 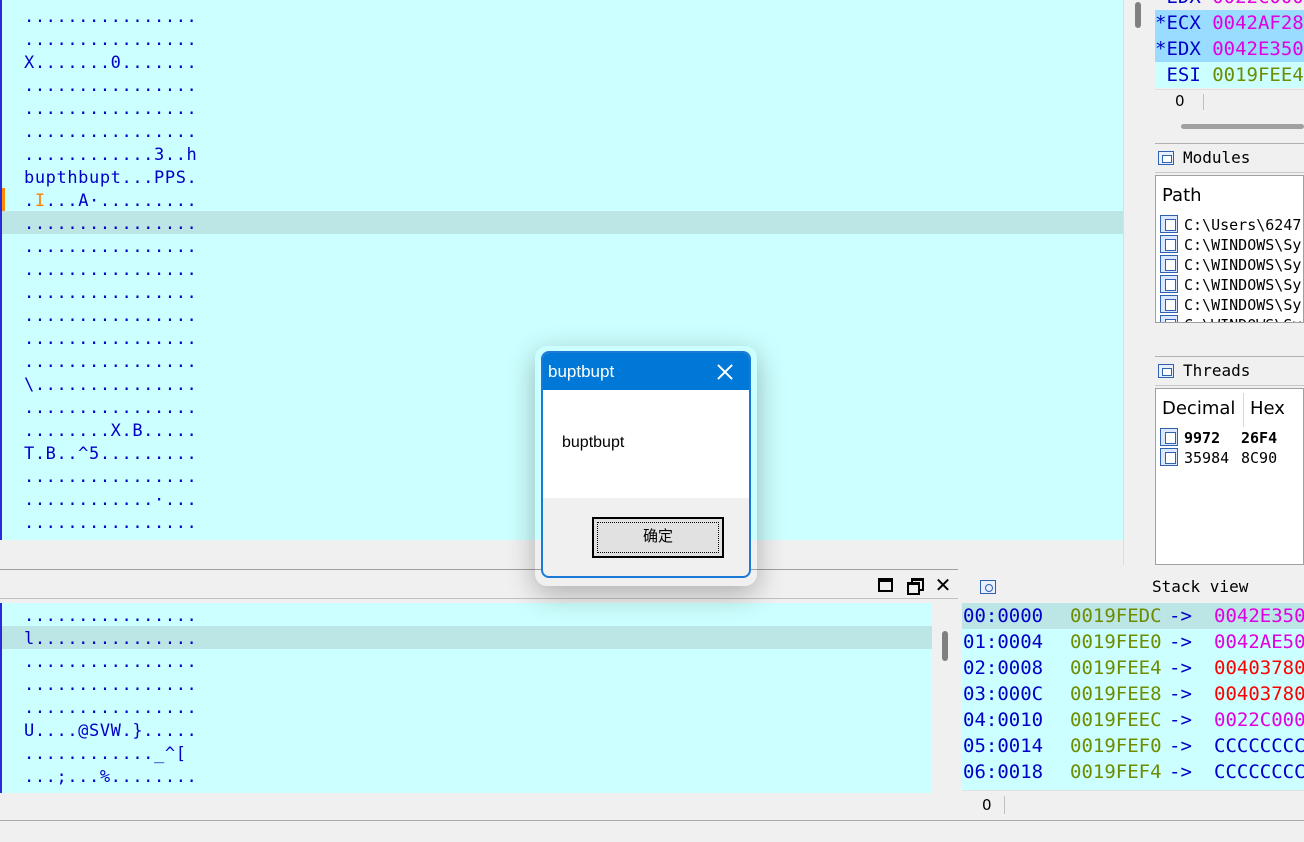 What do you see at coordinates (1138, 282) in the screenshot?
I see `vertical-scrollbar-top` at bounding box center [1138, 282].